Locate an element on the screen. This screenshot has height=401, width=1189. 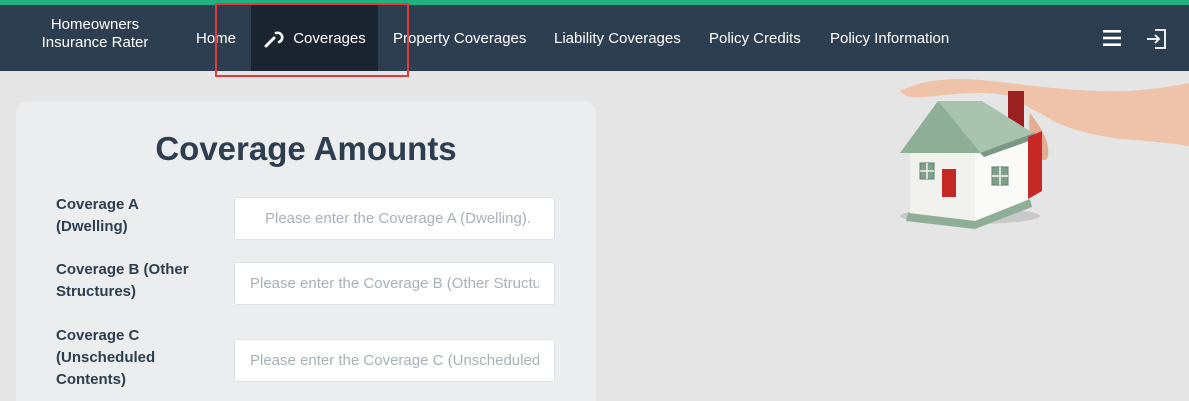
coverage-c-label: Coverage C (Unscheduled Contents) is located at coordinates (136, 358).